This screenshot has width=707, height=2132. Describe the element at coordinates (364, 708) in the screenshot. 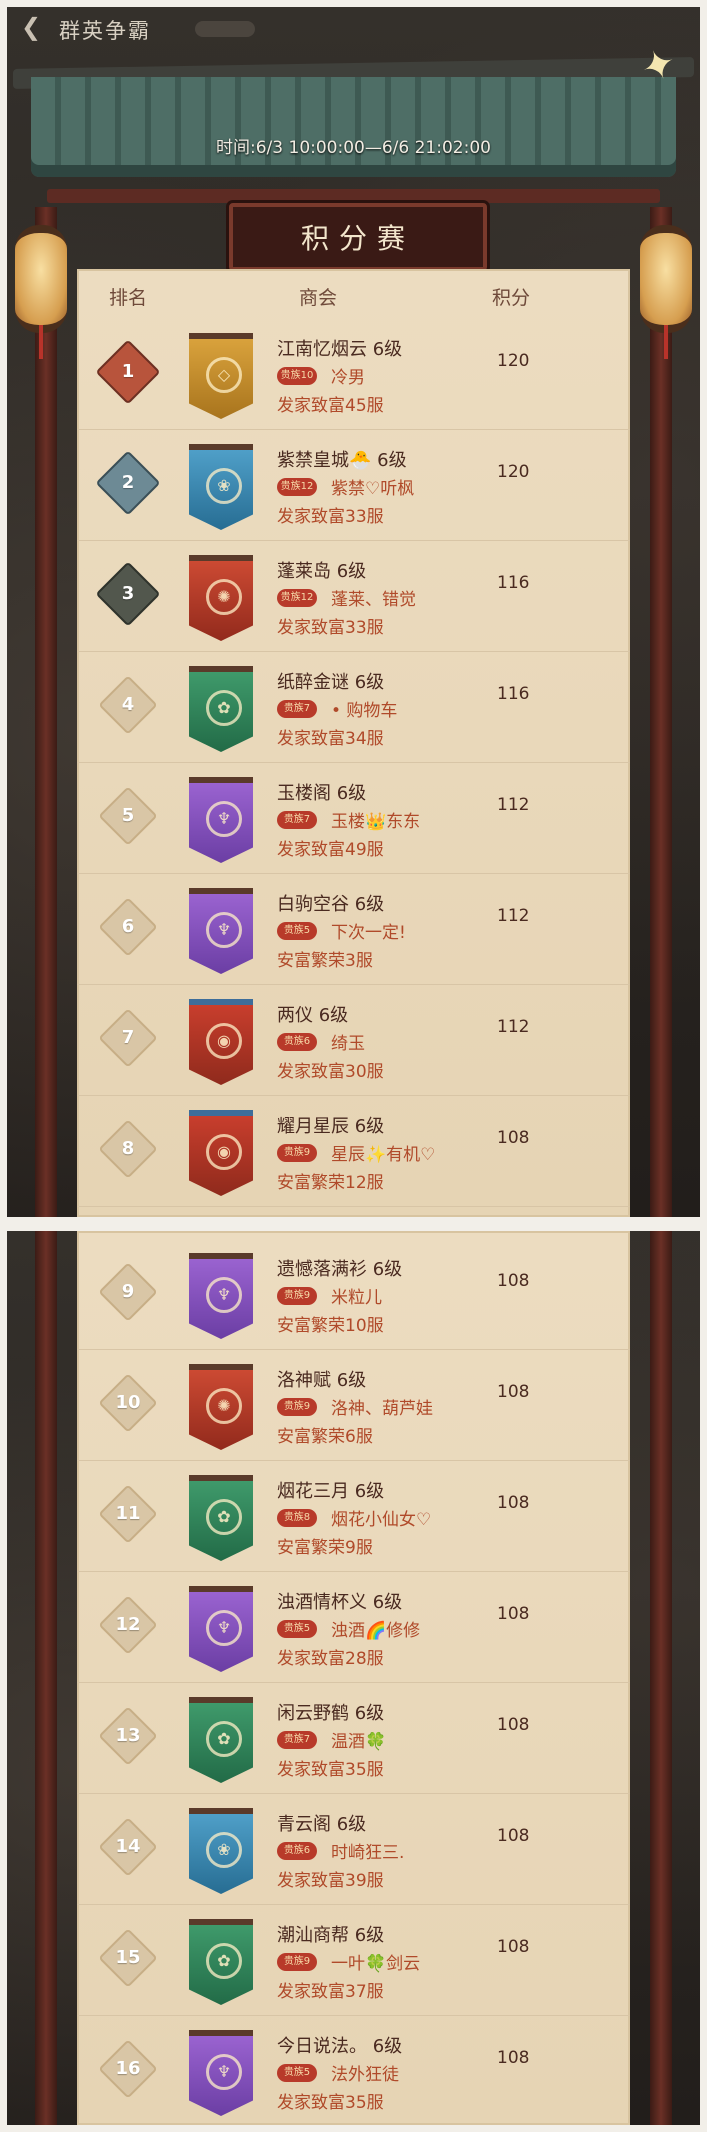

I see `leader-name: • 购物车` at that location.